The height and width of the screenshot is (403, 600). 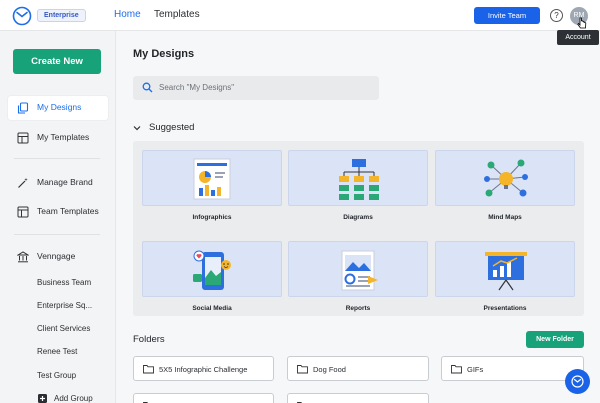 I want to click on bank-icon, so click(x=23, y=257).